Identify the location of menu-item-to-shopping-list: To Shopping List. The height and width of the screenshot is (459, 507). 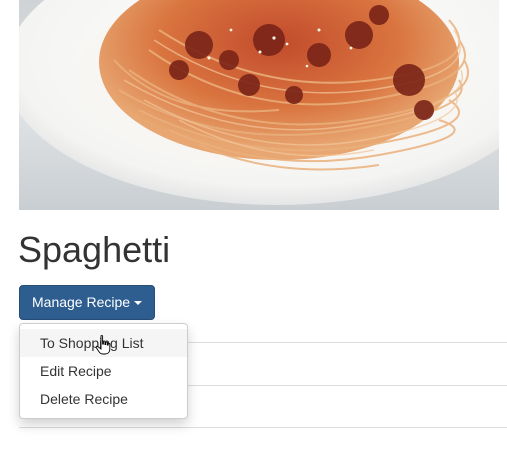
(103, 343).